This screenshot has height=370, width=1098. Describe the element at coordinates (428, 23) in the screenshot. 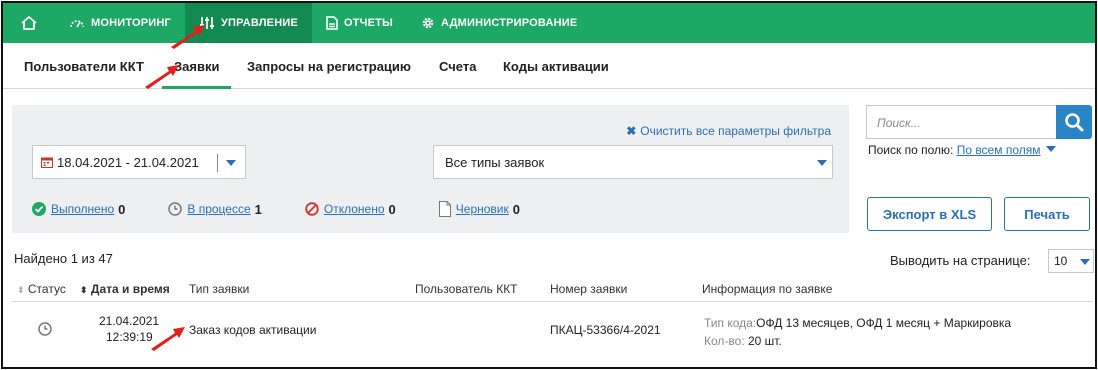

I see `gear-icon` at that location.